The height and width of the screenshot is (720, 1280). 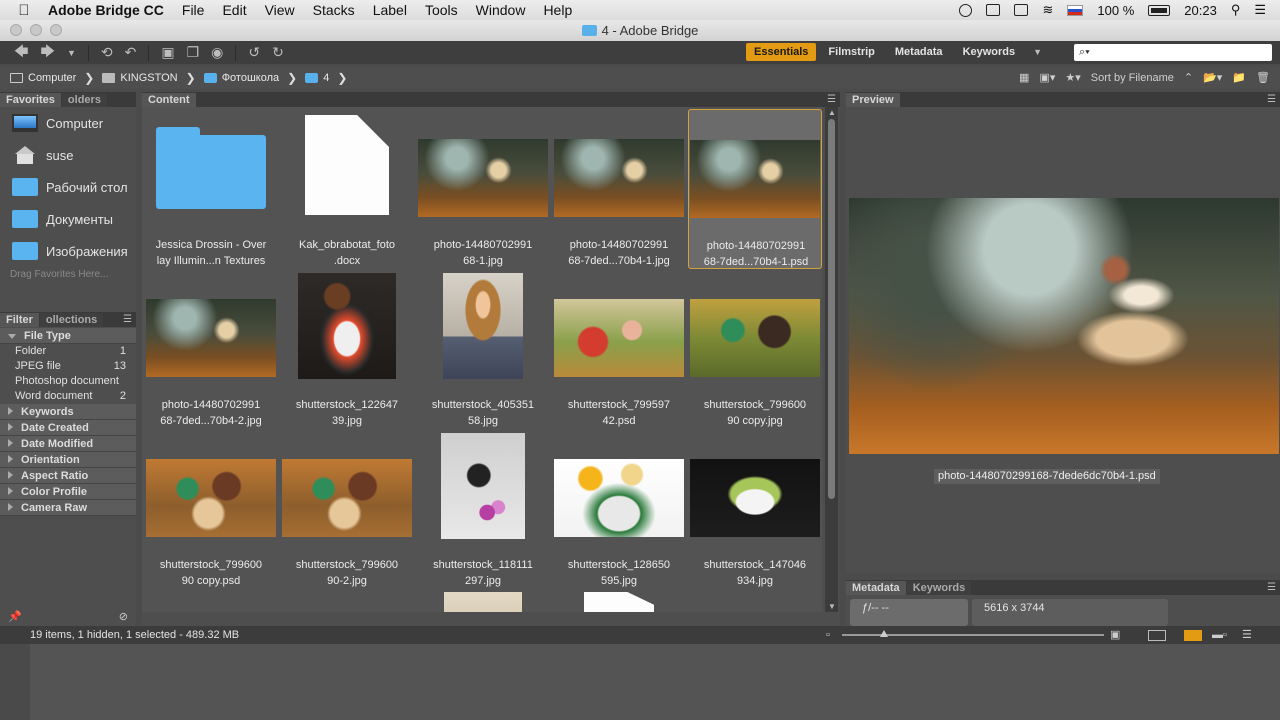 I want to click on workspace-essentials: Essentials, so click(x=781, y=52).